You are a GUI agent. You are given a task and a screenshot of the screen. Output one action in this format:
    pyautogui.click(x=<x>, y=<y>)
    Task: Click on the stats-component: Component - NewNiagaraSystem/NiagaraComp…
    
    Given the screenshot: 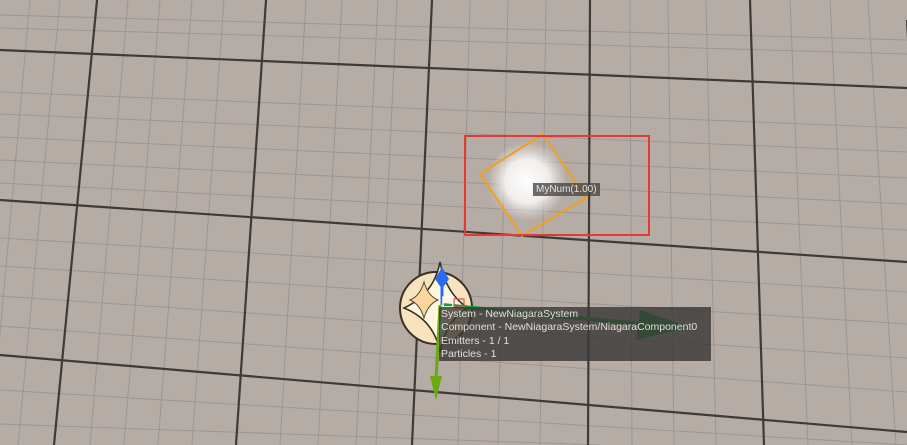 What is the action you would take?
    pyautogui.click(x=569, y=327)
    